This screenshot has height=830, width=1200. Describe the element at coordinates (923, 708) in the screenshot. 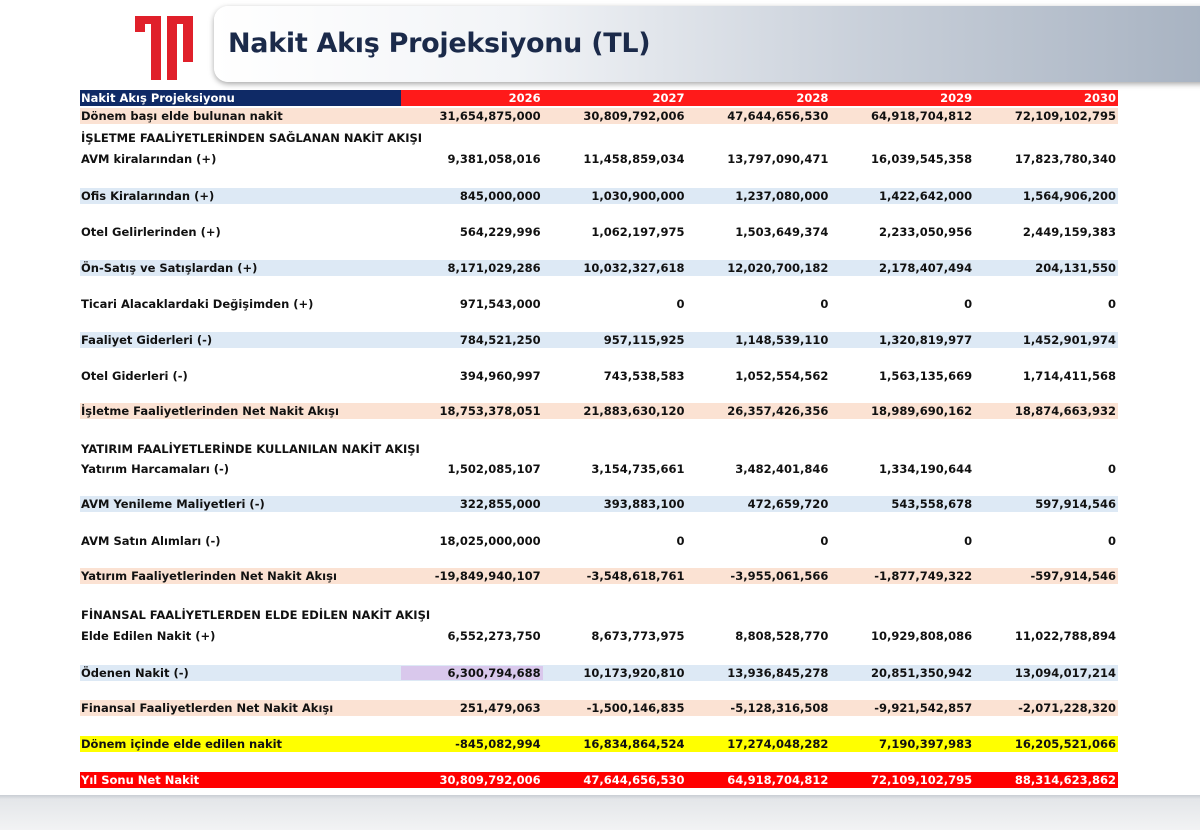

I see `cell-2029: -9,921,542,857` at that location.